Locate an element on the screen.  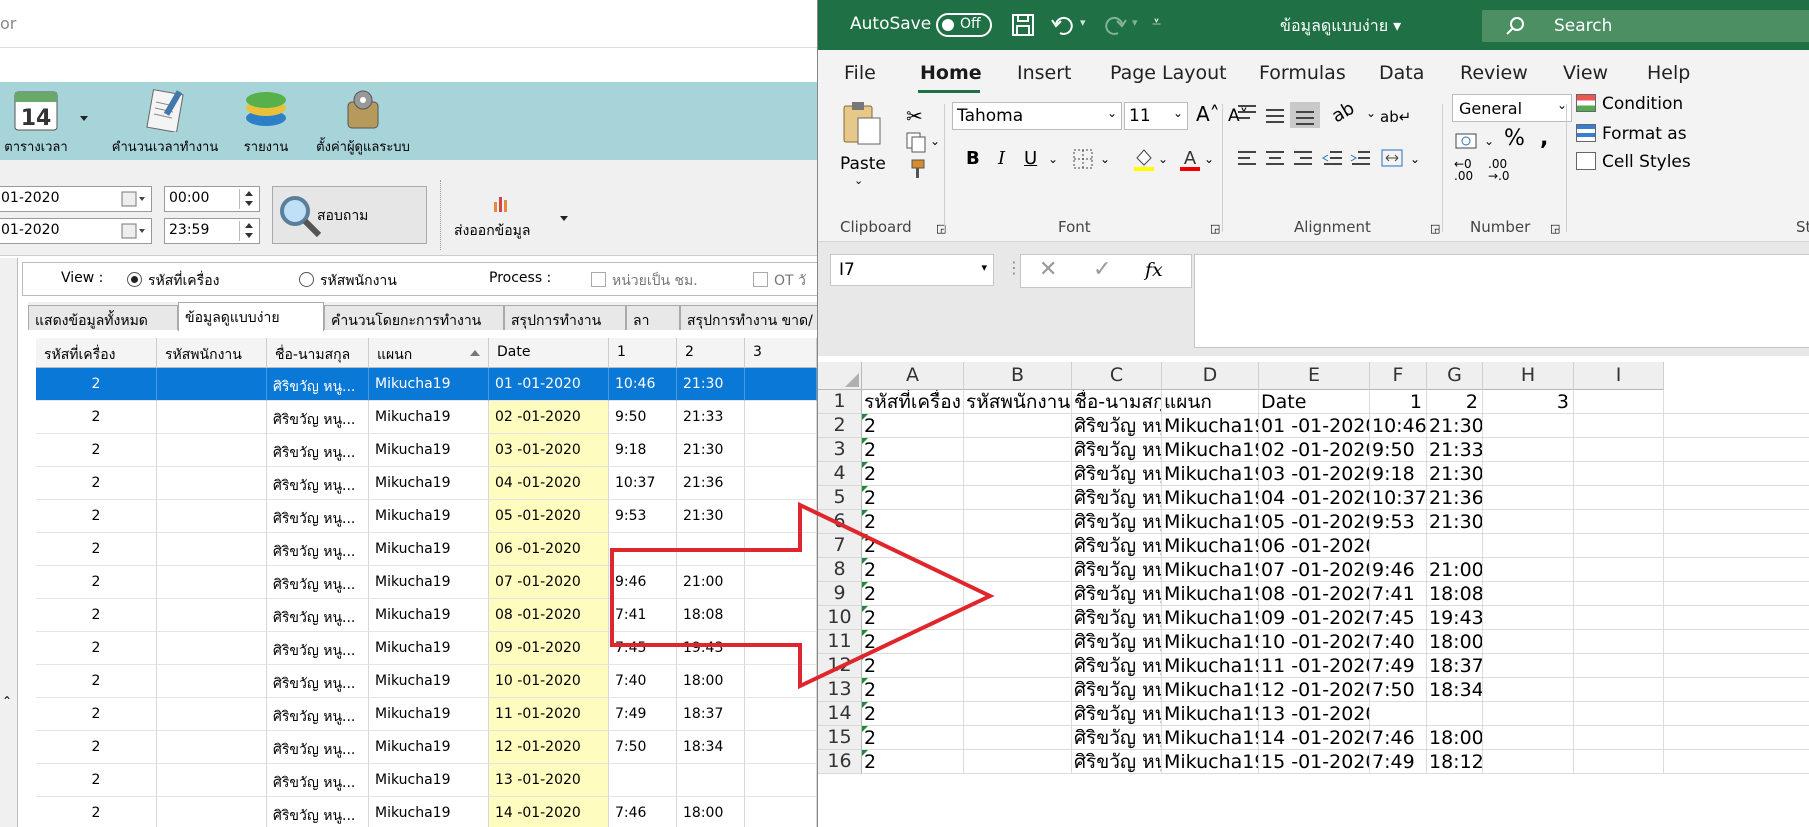
tab-absence-summary: สรุปการทำงาน ขาด/ is located at coordinates (748, 317).